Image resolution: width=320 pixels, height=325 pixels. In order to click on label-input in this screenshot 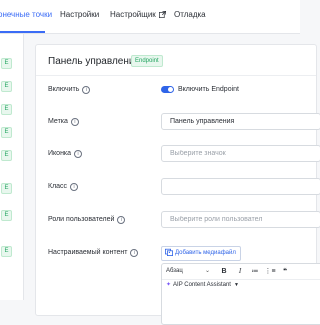, I will do `click(240, 121)`.